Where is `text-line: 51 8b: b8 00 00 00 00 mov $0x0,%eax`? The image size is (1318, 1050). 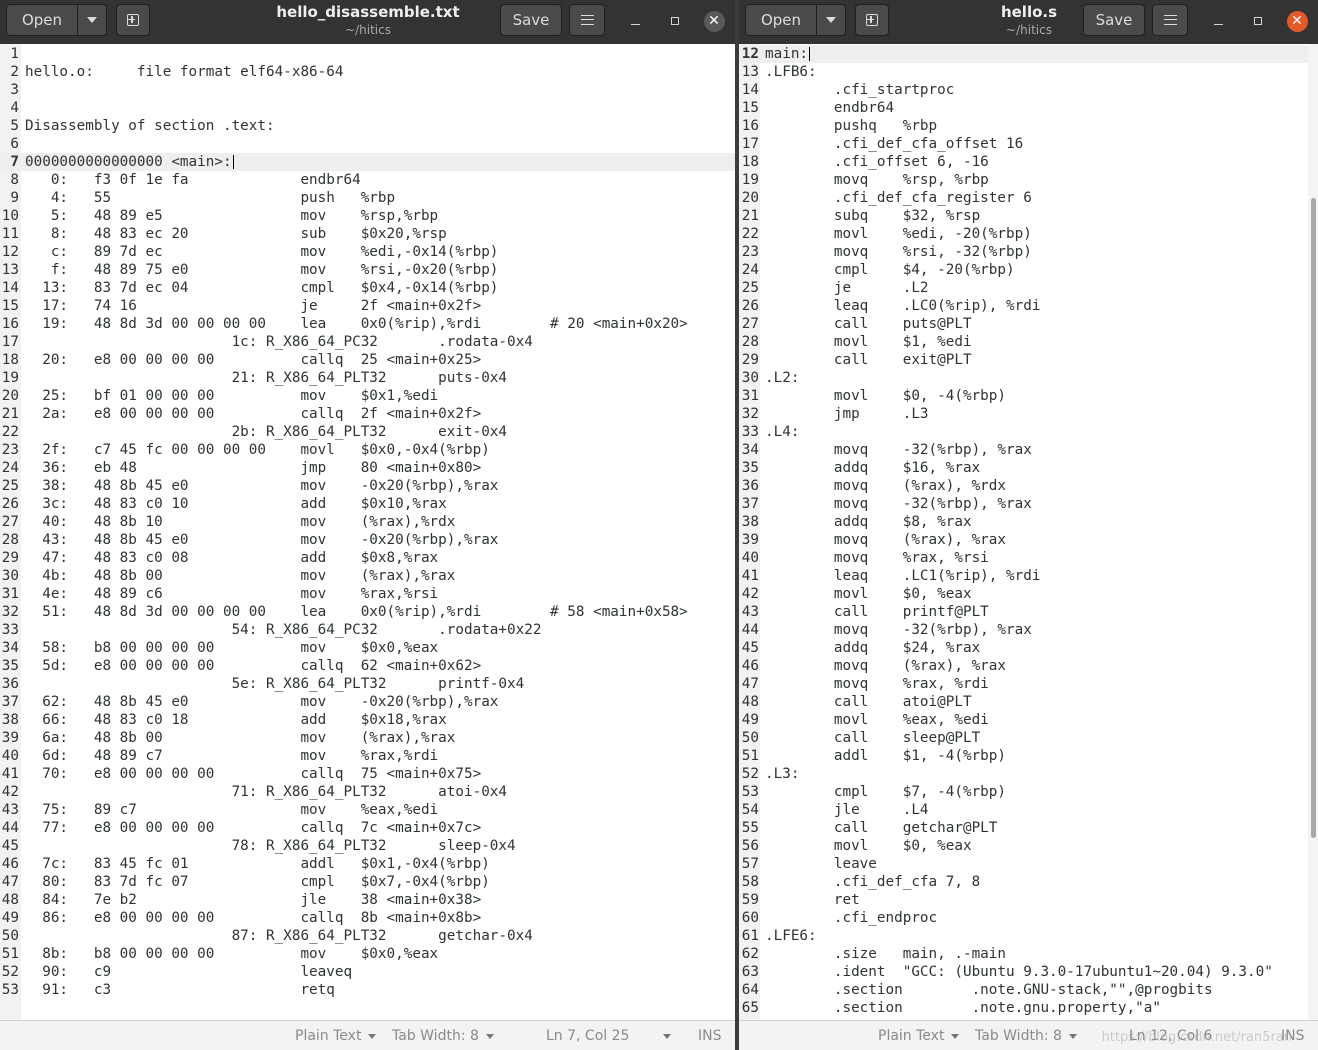 text-line: 51 8b: b8 00 00 00 00 mov $0x0,%eax is located at coordinates (367, 954).